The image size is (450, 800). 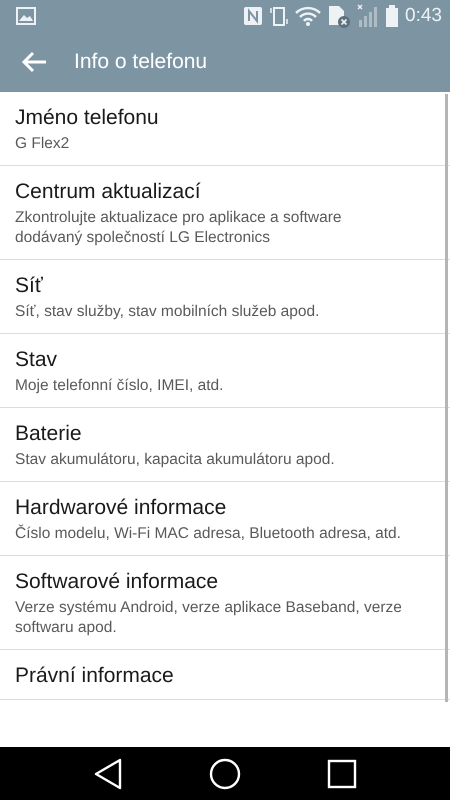 What do you see at coordinates (95, 676) in the screenshot?
I see `item-title: Právní informace` at bounding box center [95, 676].